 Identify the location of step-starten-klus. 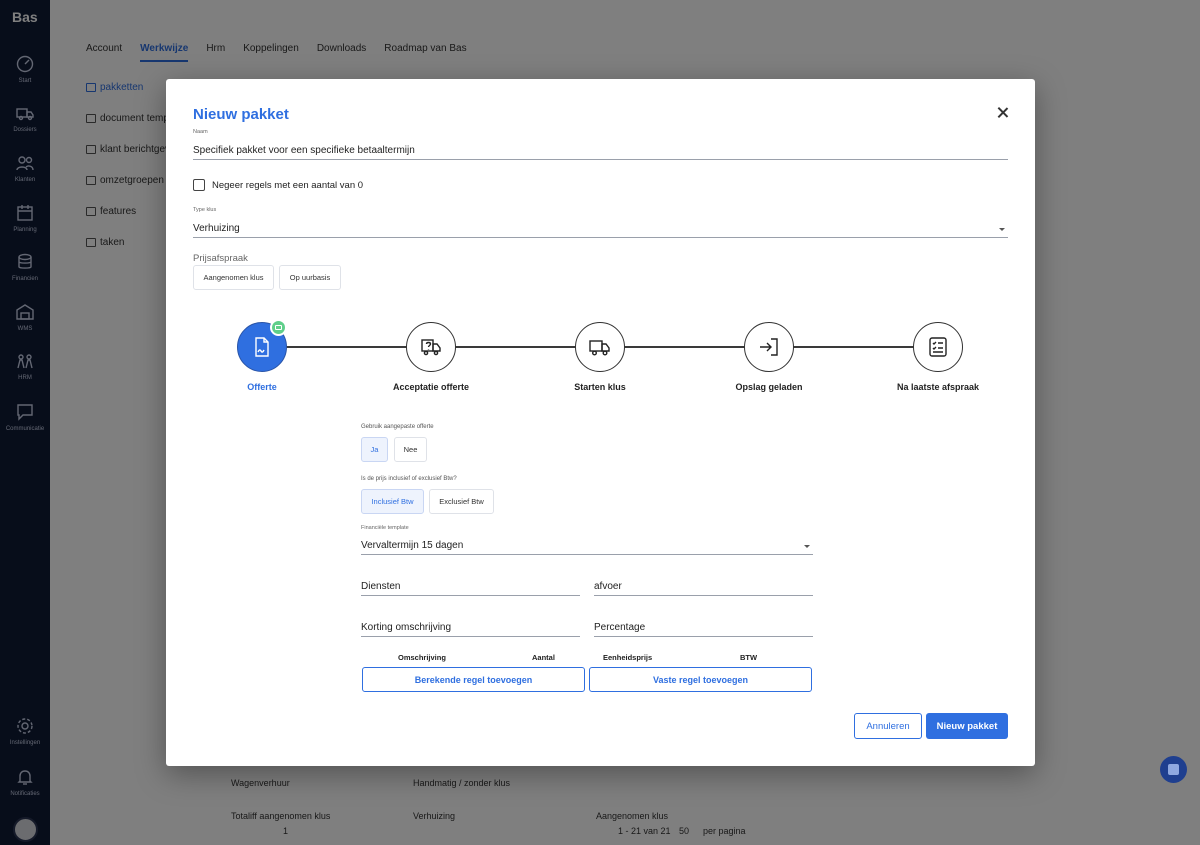
(600, 347).